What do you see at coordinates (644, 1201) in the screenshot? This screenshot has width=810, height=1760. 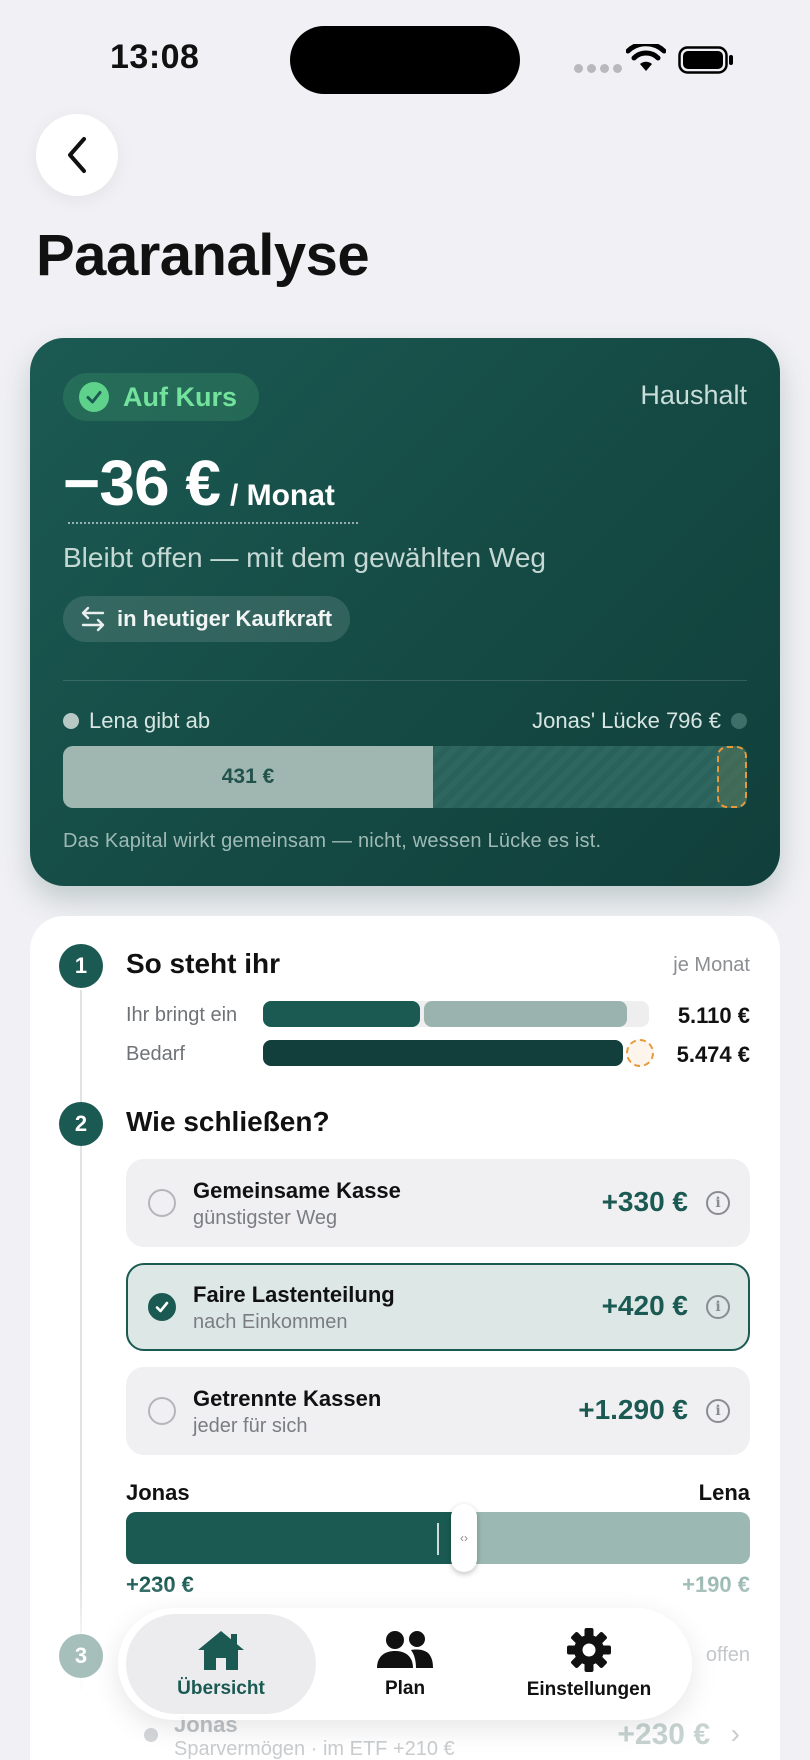 I see `option-value: +330 €` at bounding box center [644, 1201].